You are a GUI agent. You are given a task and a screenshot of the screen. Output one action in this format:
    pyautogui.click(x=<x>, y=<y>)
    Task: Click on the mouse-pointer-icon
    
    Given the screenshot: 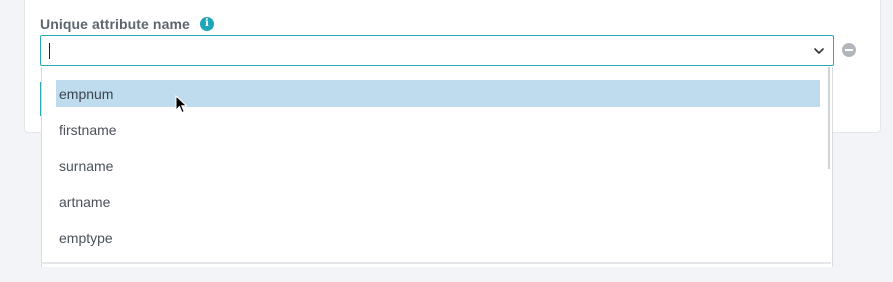 What is the action you would take?
    pyautogui.click(x=181, y=104)
    